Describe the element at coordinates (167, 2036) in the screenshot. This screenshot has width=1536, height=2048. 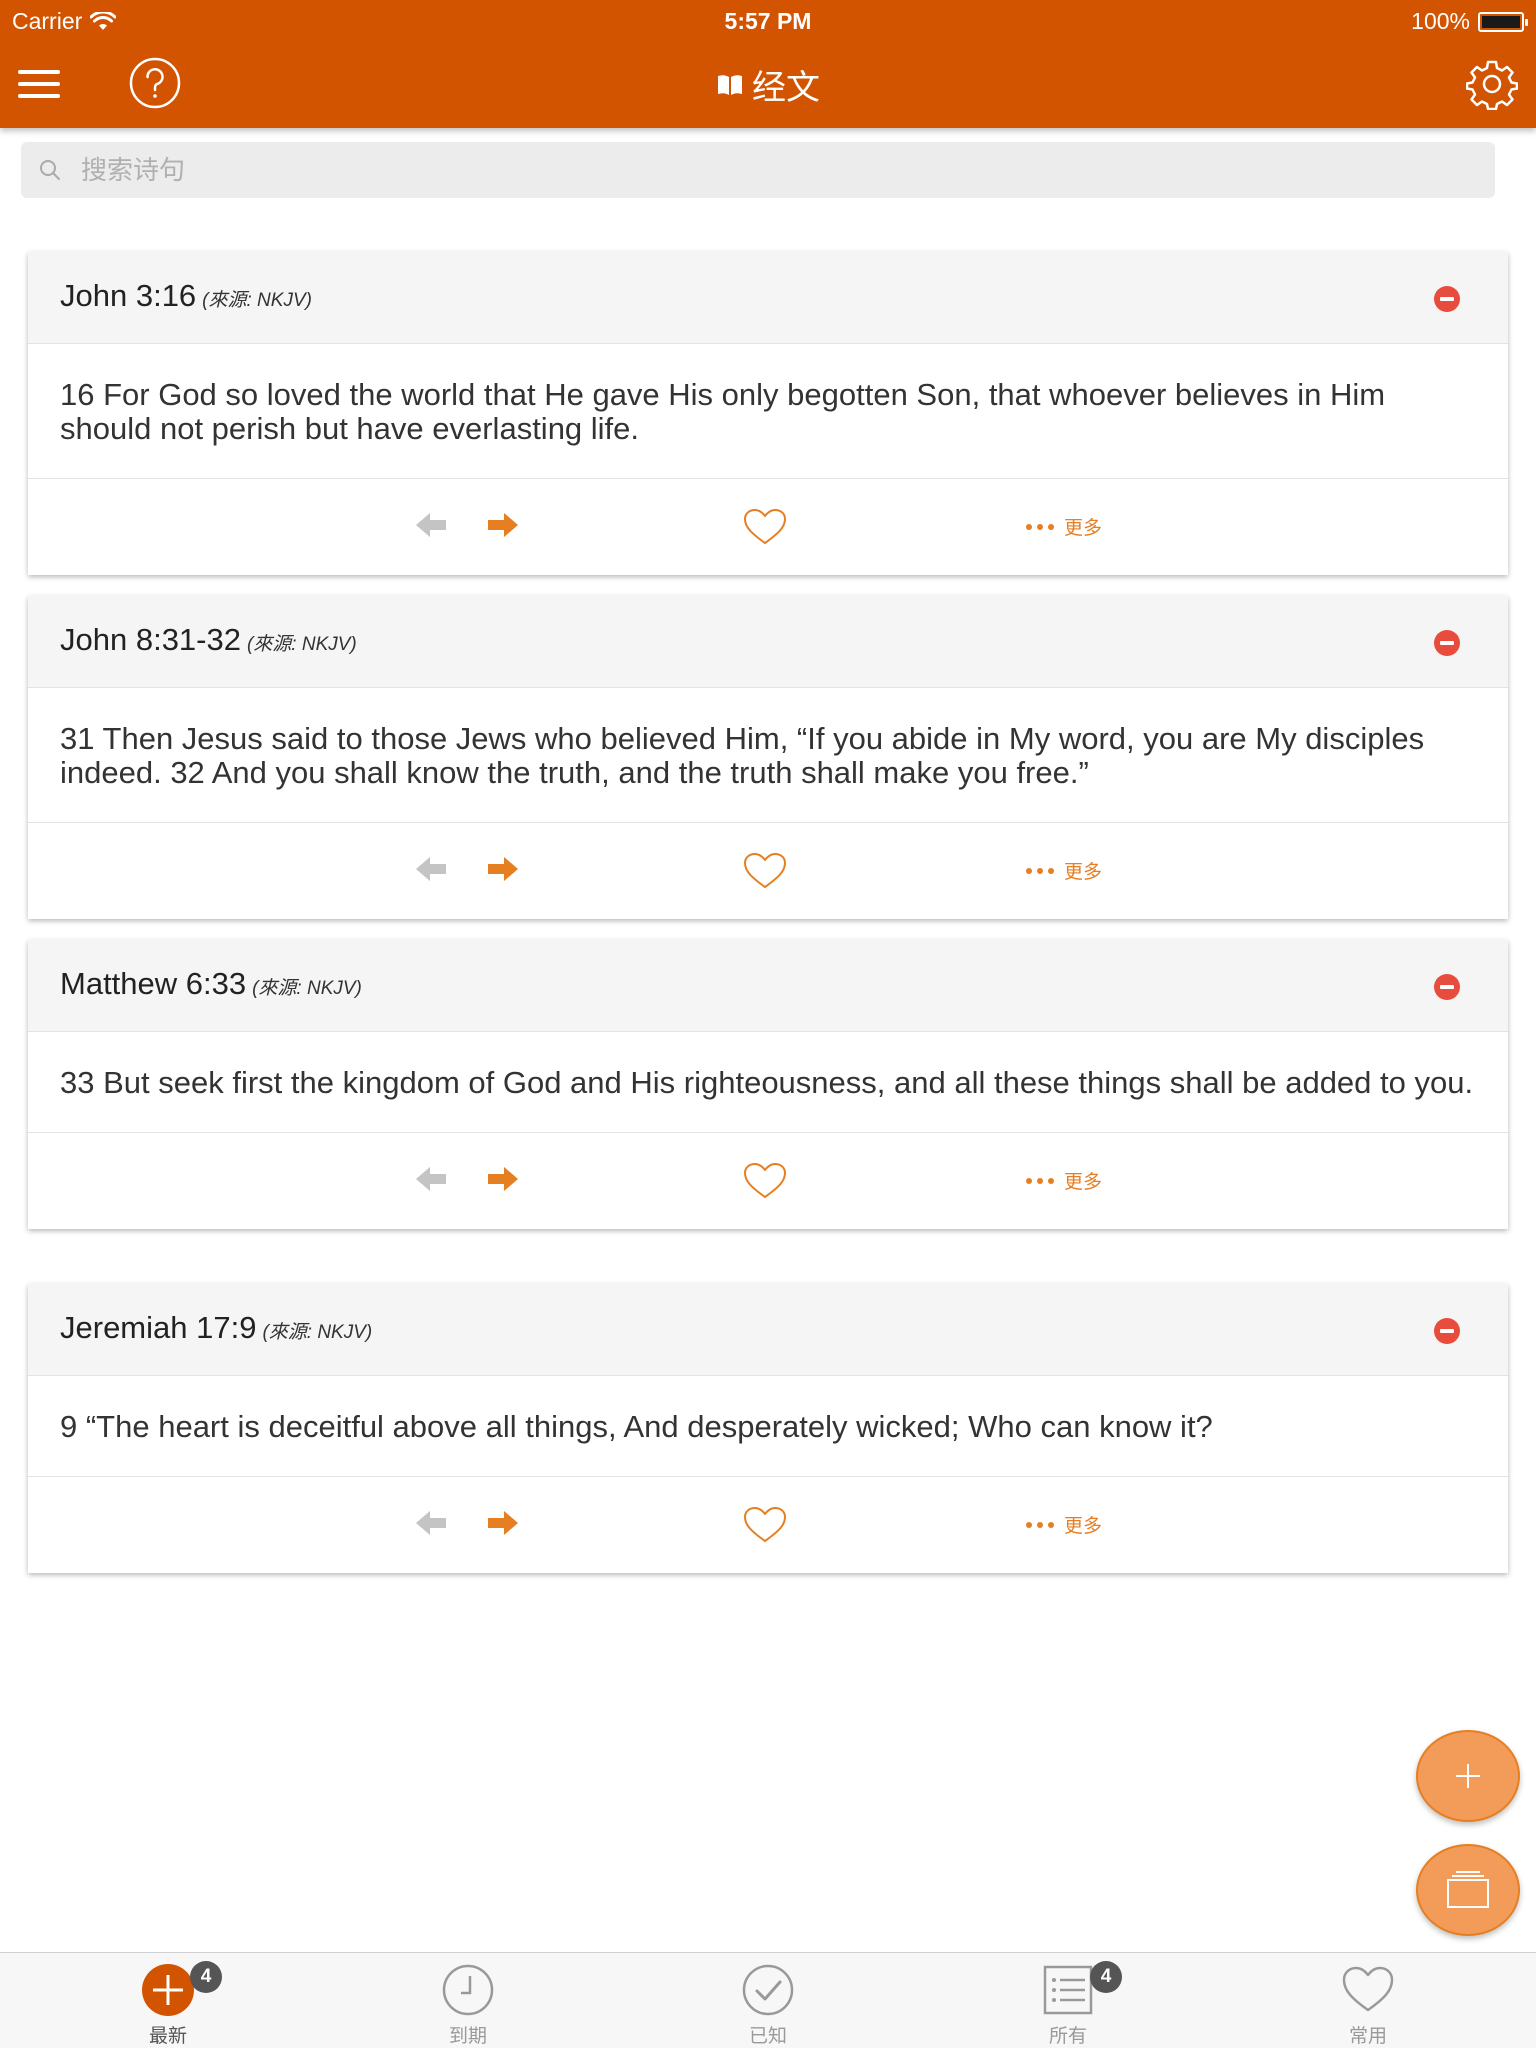
I see `tab-label: 最新` at that location.